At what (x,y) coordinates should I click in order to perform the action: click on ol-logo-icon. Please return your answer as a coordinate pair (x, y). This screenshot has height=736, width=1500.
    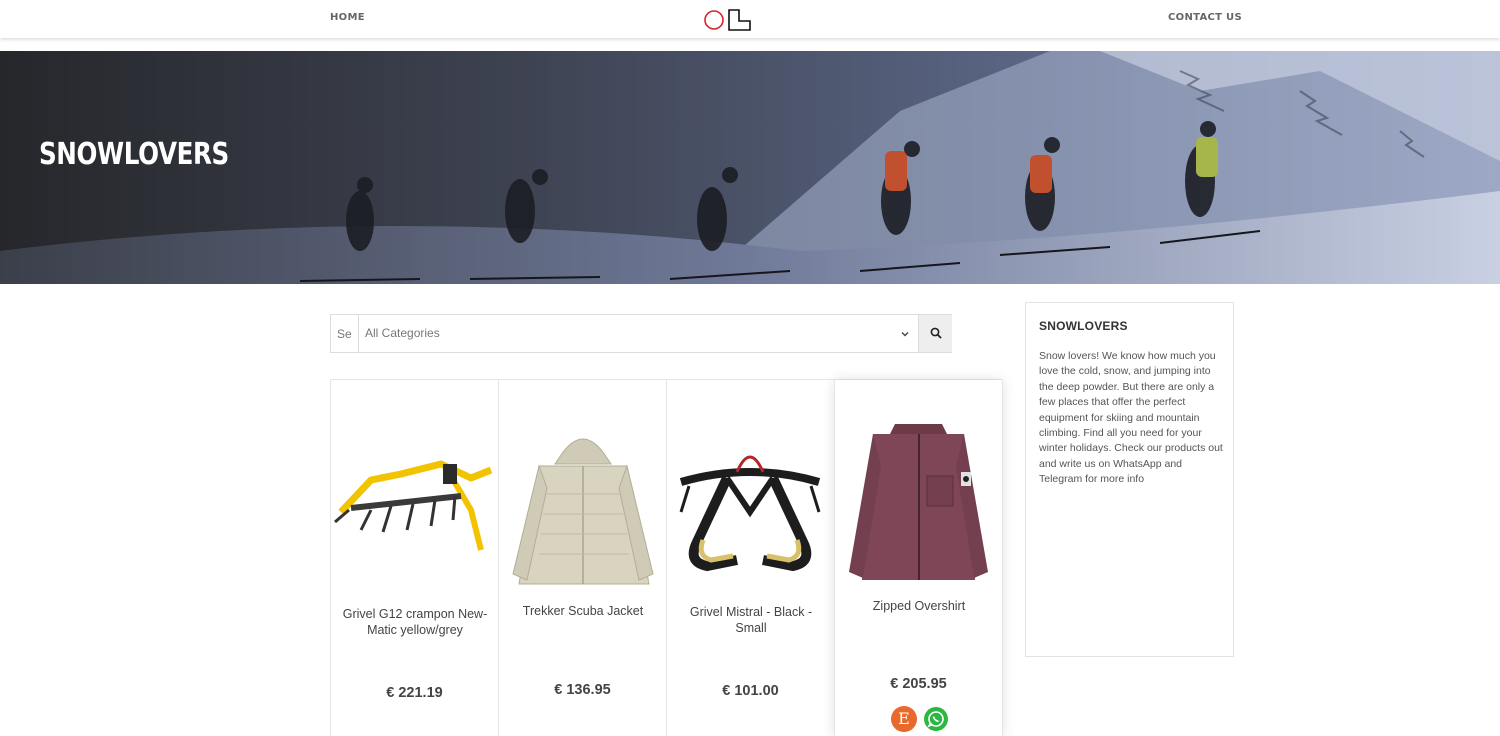
    Looking at the image, I should click on (729, 20).